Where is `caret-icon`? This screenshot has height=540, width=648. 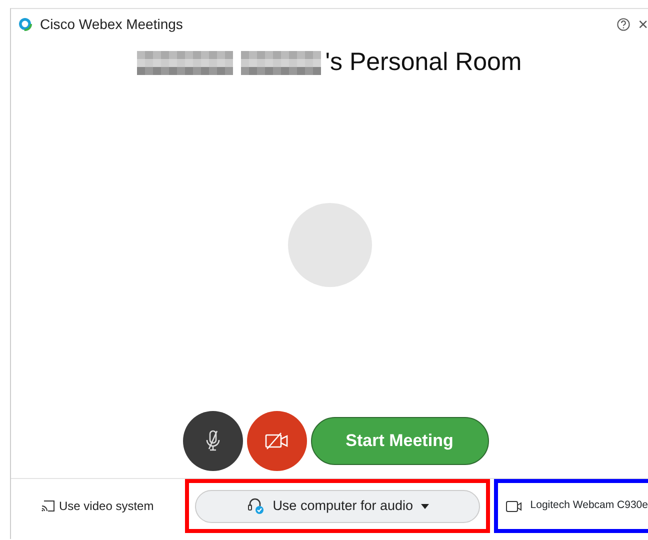 caret-icon is located at coordinates (425, 506).